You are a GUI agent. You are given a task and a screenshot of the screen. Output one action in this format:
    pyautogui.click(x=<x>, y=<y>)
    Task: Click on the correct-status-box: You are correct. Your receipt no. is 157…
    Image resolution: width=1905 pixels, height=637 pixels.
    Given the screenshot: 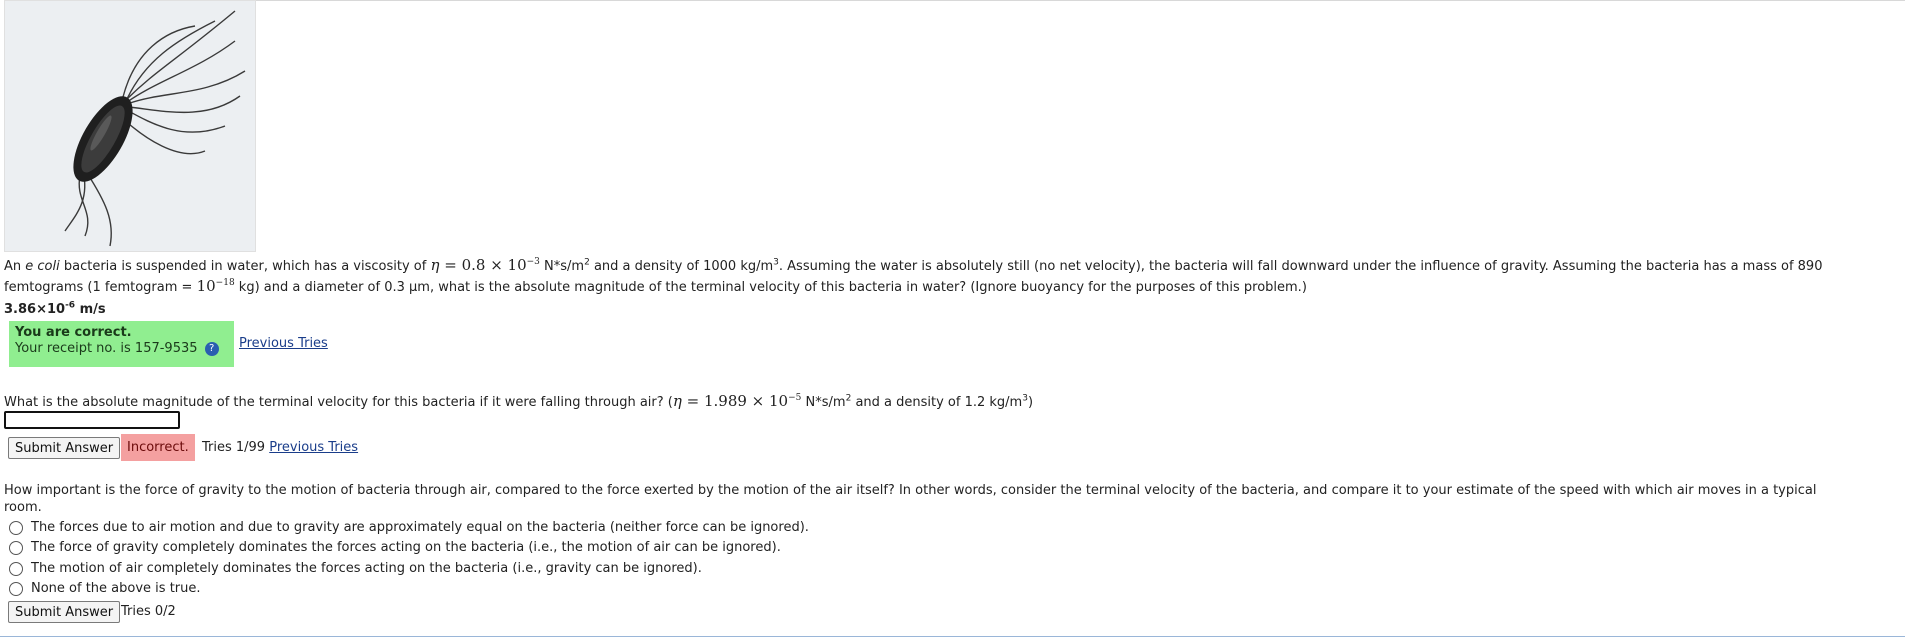 What is the action you would take?
    pyautogui.click(x=121, y=344)
    